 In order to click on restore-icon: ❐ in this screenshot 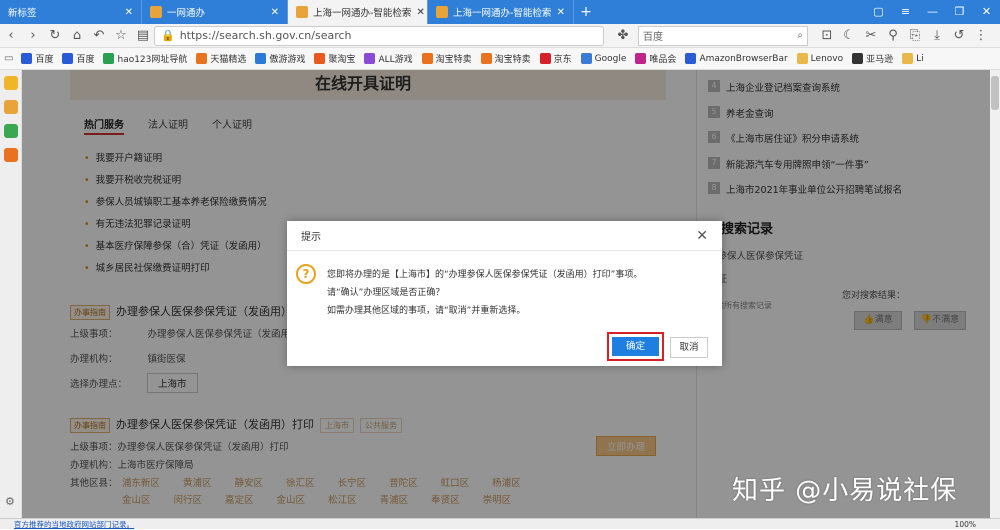, I will do `click(959, 12)`.